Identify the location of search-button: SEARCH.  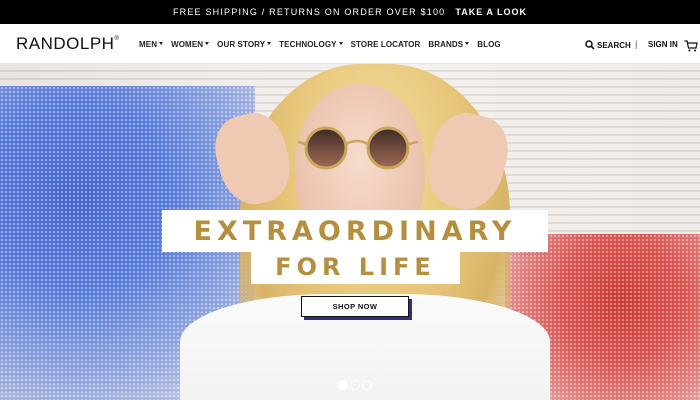
(608, 45).